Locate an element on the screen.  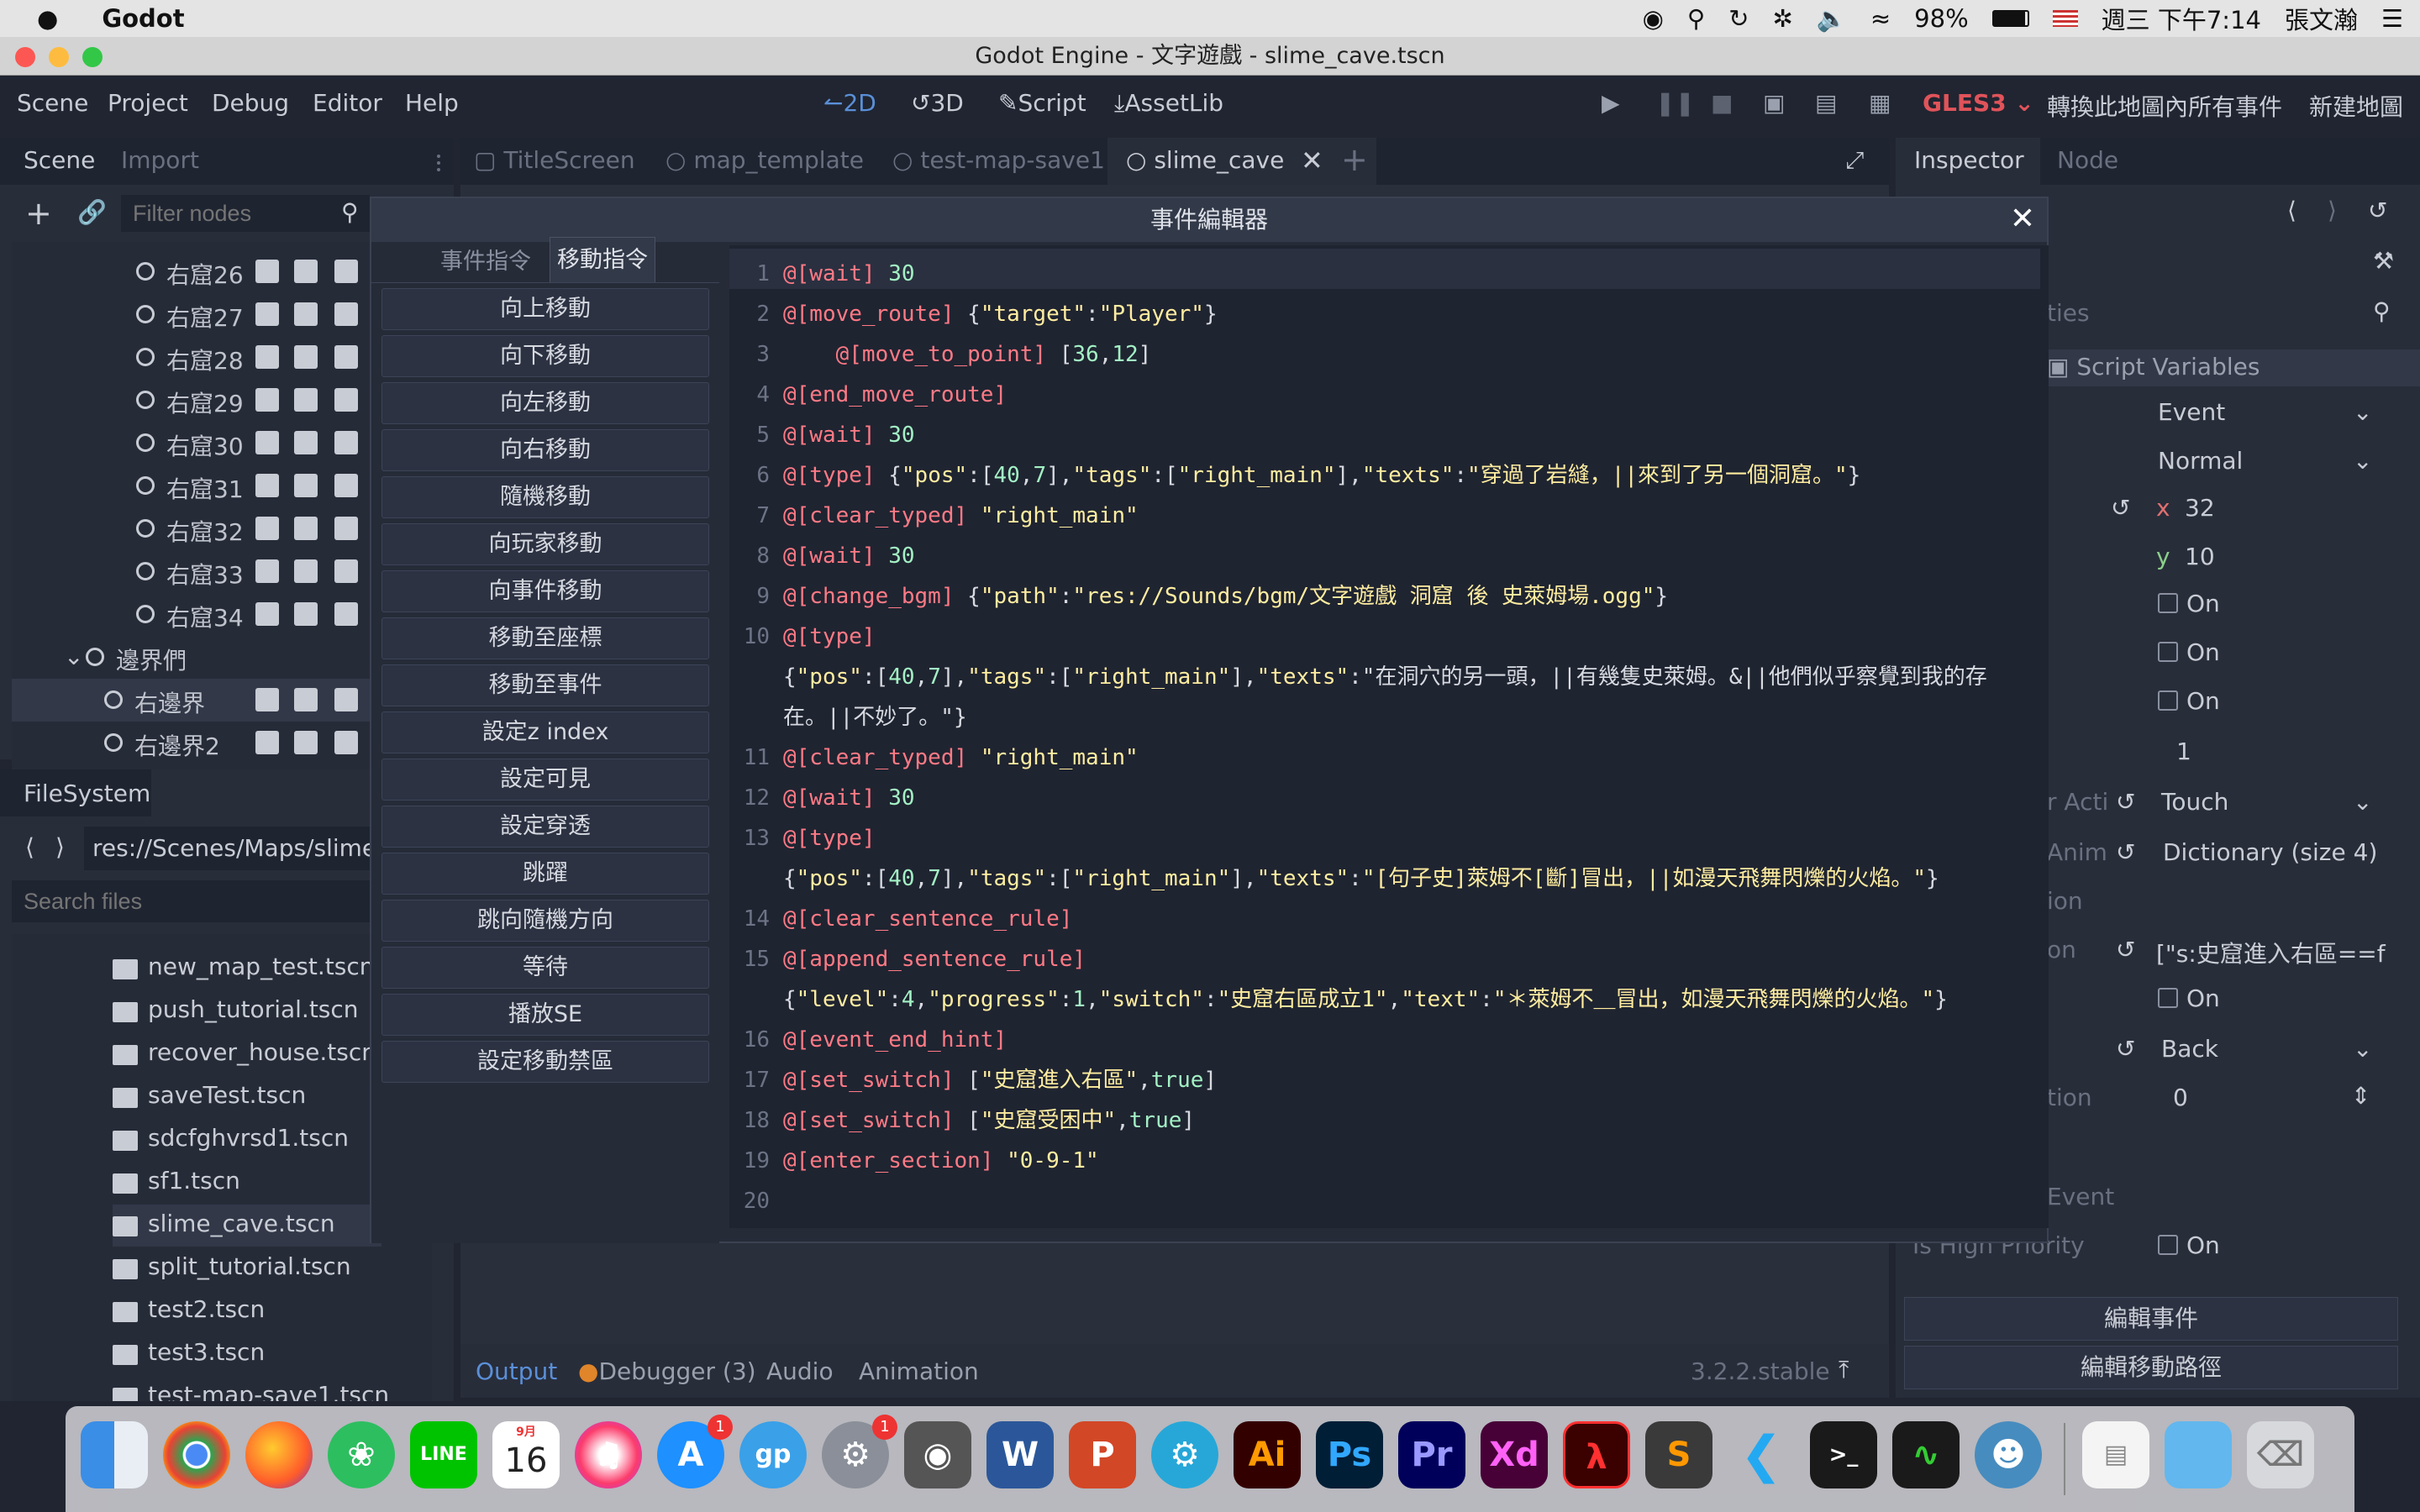
xd-icon: Xd is located at coordinates (1514, 1454).